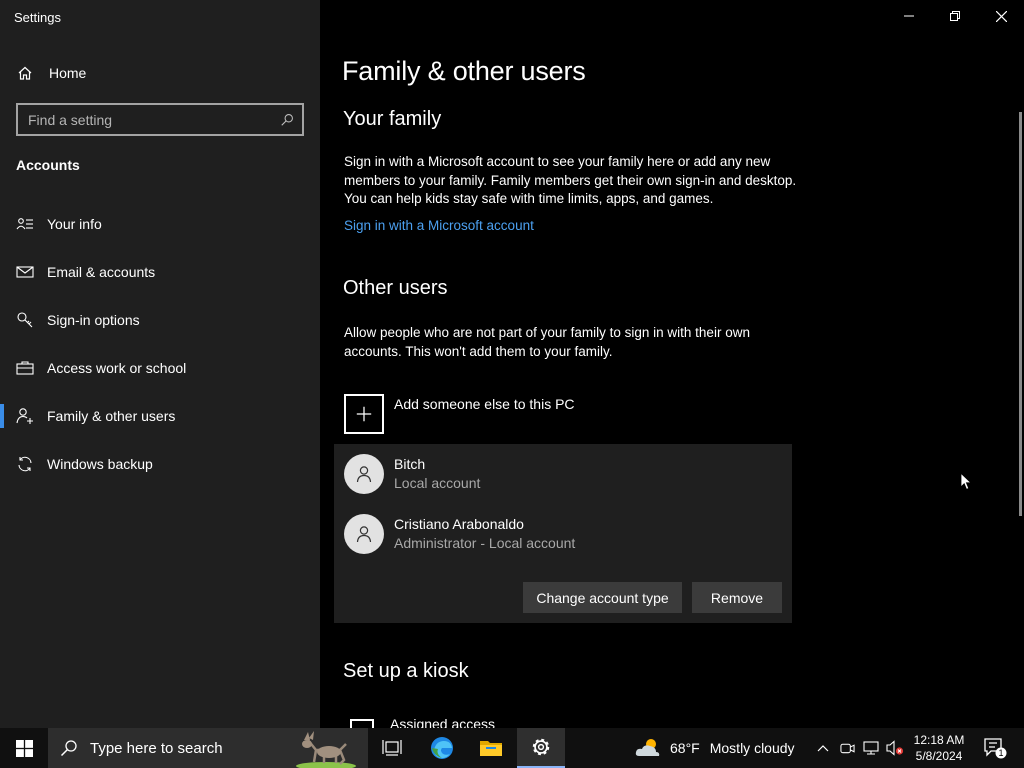 This screenshot has width=1024, height=768. What do you see at coordinates (25, 272) in the screenshot?
I see `mail-icon` at bounding box center [25, 272].